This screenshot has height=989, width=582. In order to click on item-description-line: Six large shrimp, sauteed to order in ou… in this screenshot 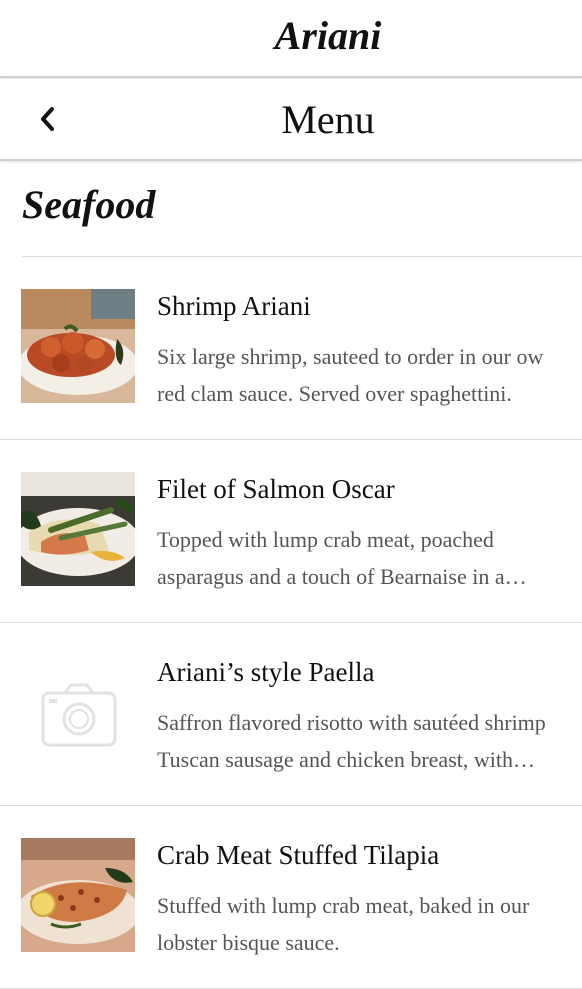, I will do `click(350, 356)`.